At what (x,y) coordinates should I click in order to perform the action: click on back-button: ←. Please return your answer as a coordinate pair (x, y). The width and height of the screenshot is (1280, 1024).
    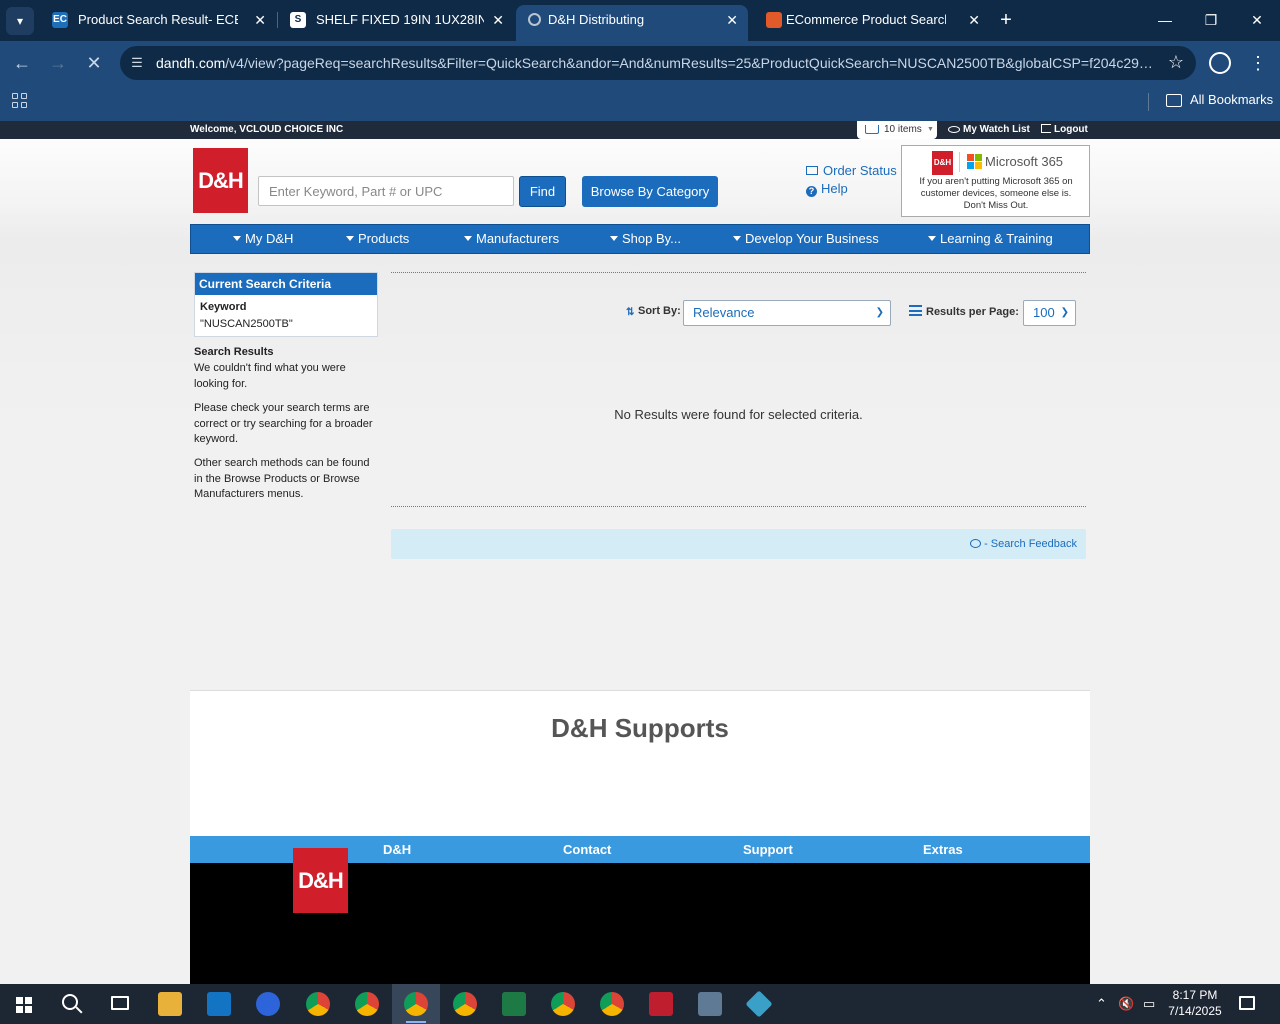
    Looking at the image, I should click on (22, 63).